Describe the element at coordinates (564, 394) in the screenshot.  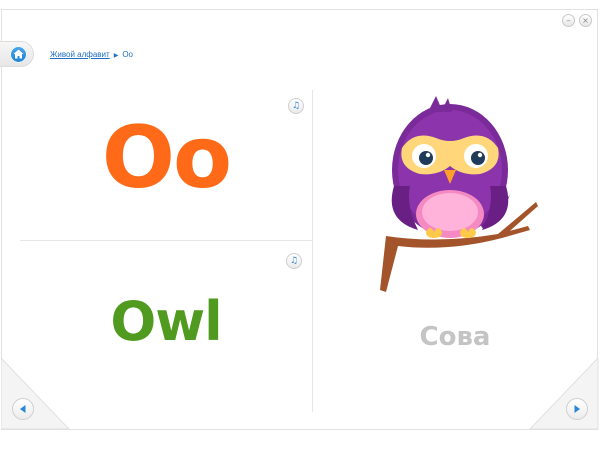
I see `next-corner-decoration` at that location.